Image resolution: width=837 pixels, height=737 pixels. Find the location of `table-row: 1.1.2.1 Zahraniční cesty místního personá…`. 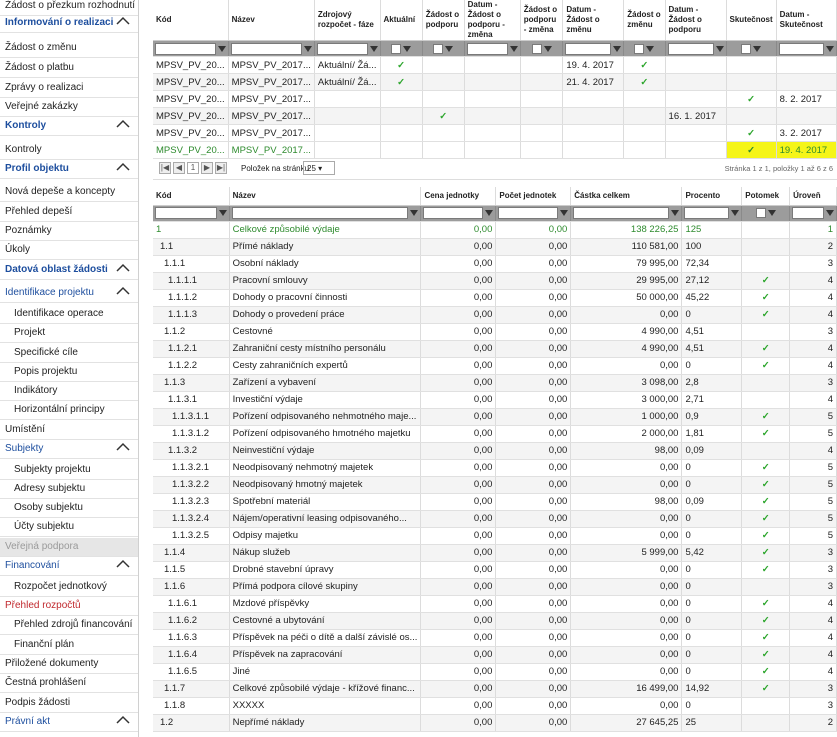

table-row: 1.1.2.1 Zahraniční cesty místního personá… is located at coordinates (495, 349).